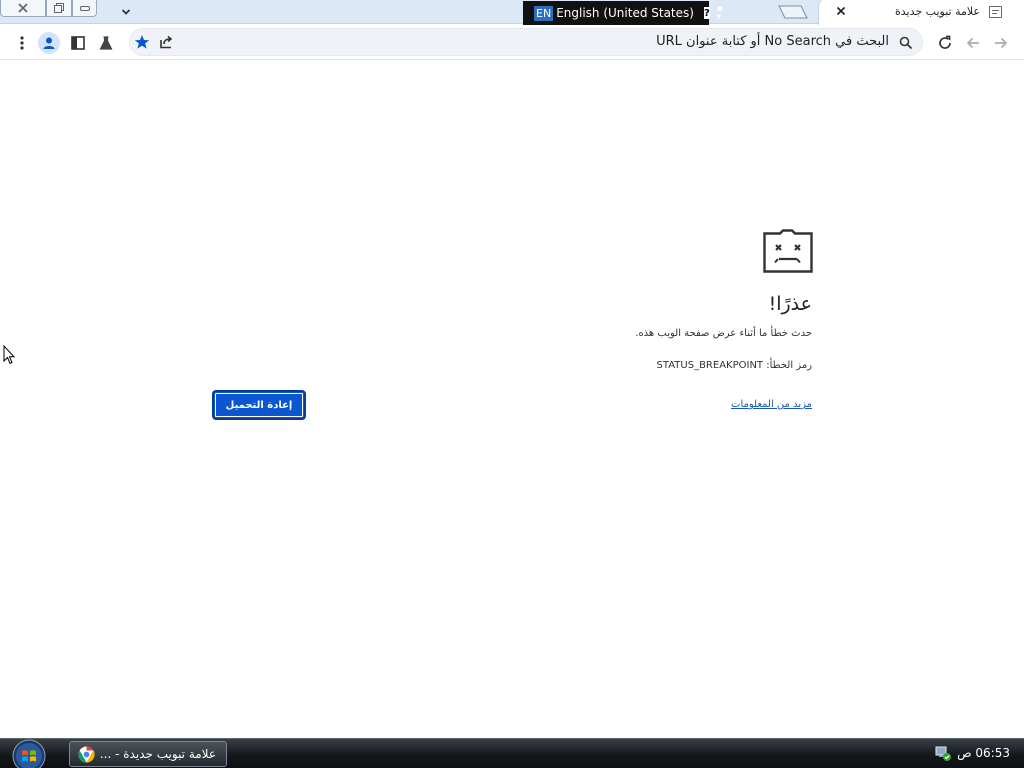 Image resolution: width=1024 pixels, height=768 pixels. Describe the element at coordinates (259, 405) in the screenshot. I see `reload-page-button: إعادة التحميل` at that location.